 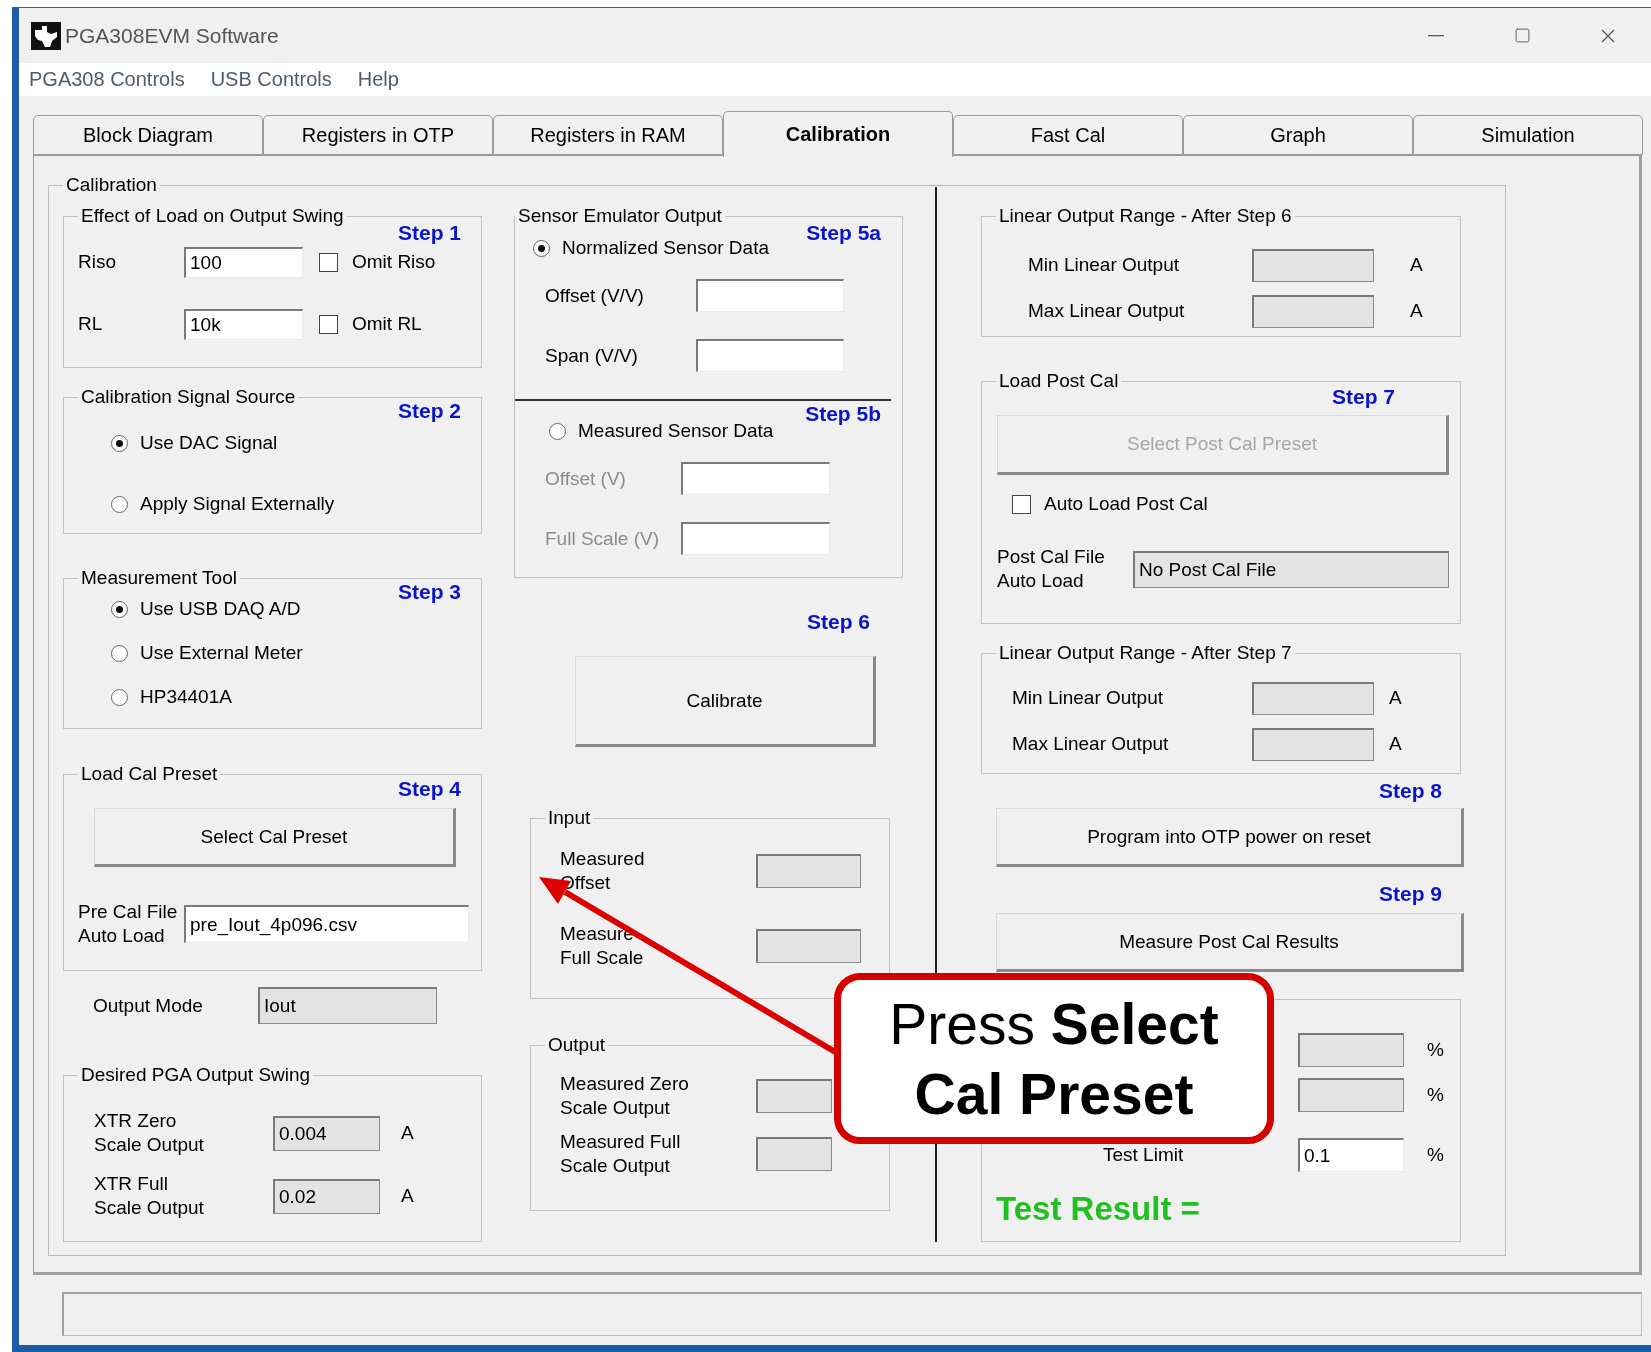 I want to click on input-field: 0.02, so click(x=326, y=1196).